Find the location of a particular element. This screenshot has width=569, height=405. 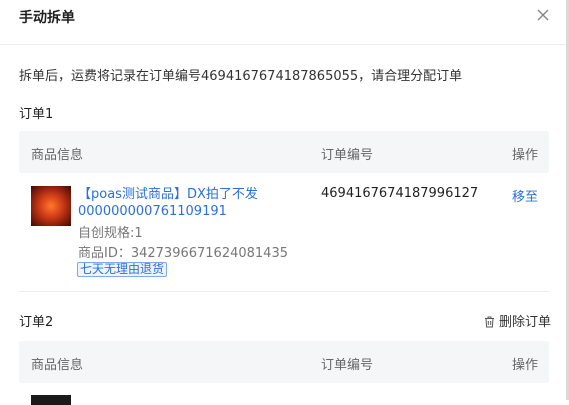

order-2-title: 订单2 is located at coordinates (36, 322).